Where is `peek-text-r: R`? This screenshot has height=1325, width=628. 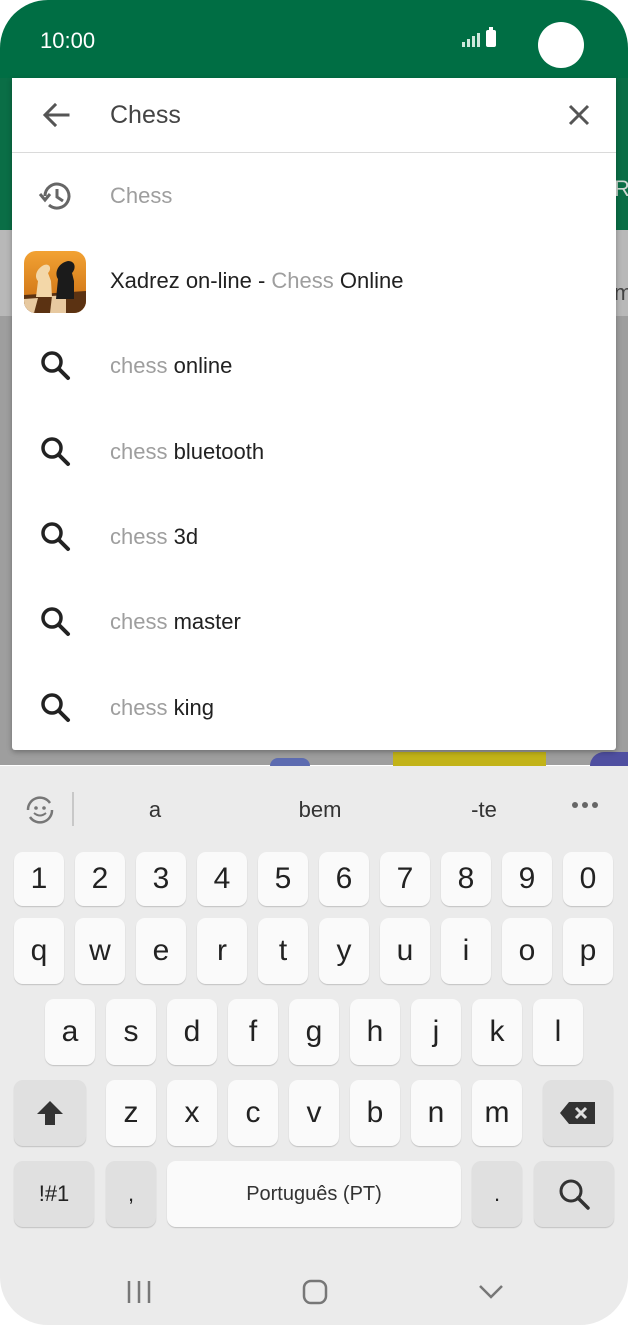 peek-text-r: R is located at coordinates (621, 188).